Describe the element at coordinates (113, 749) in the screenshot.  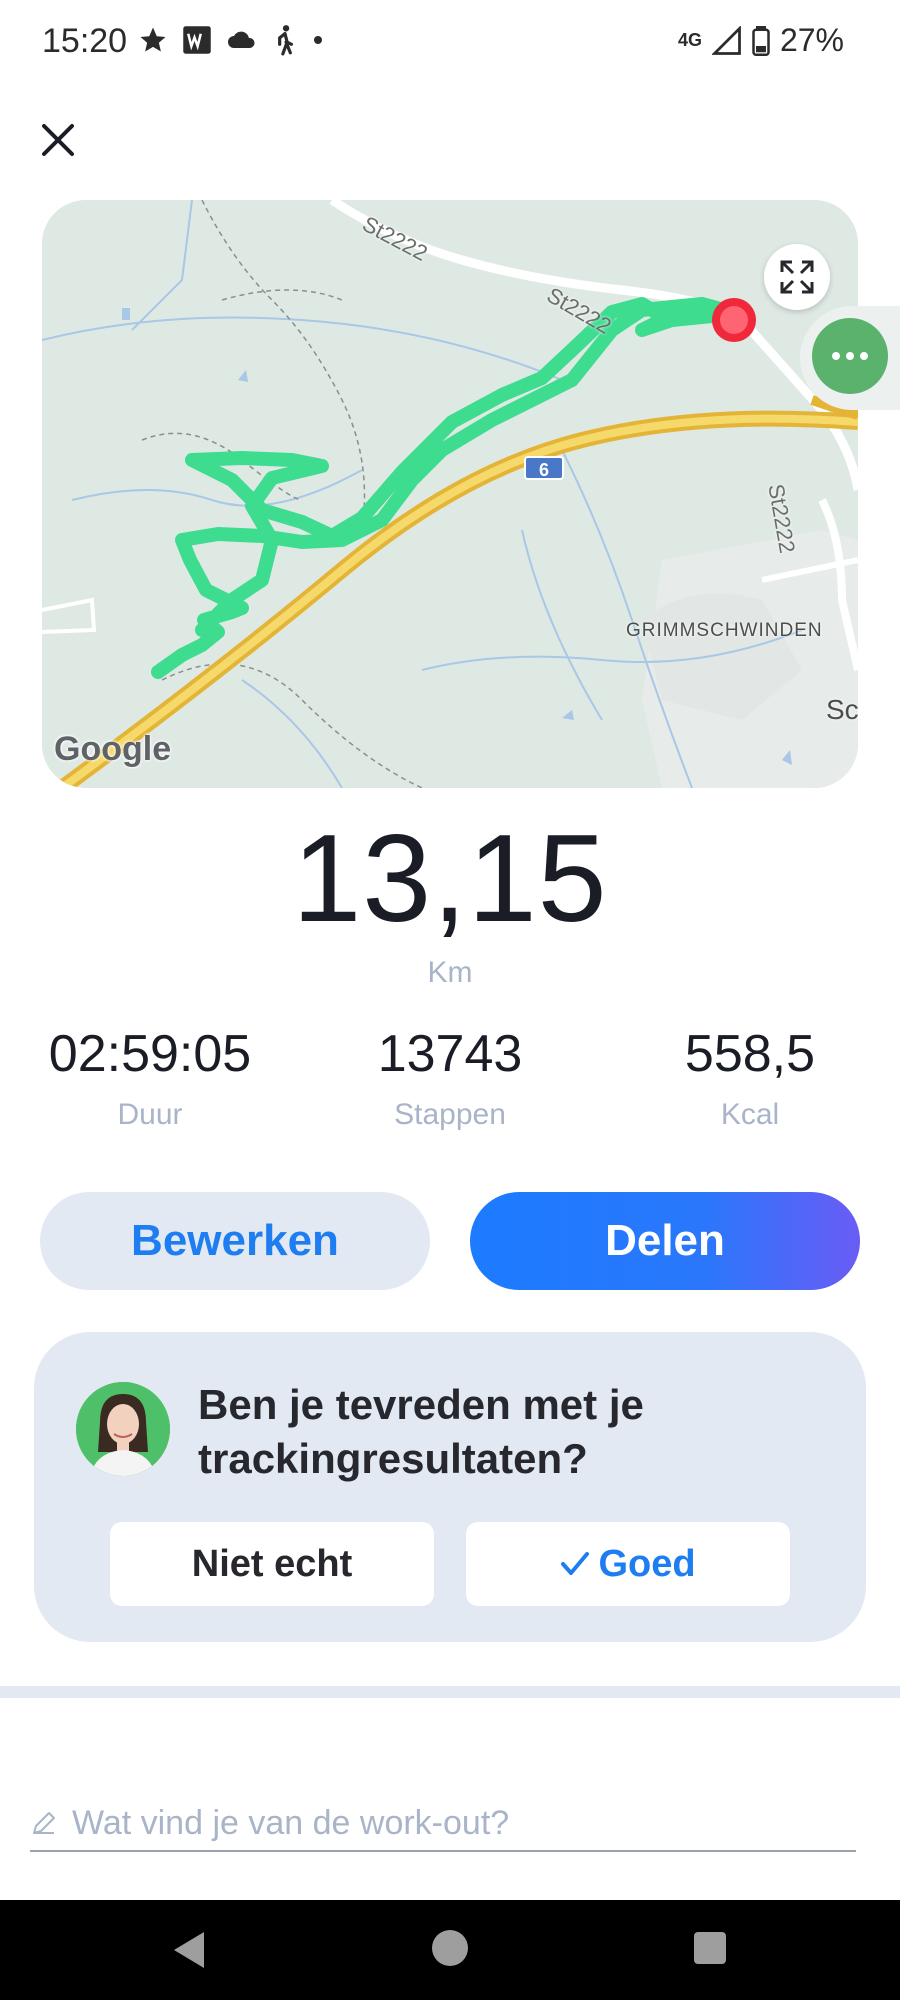
I see `google-logo: Google` at that location.